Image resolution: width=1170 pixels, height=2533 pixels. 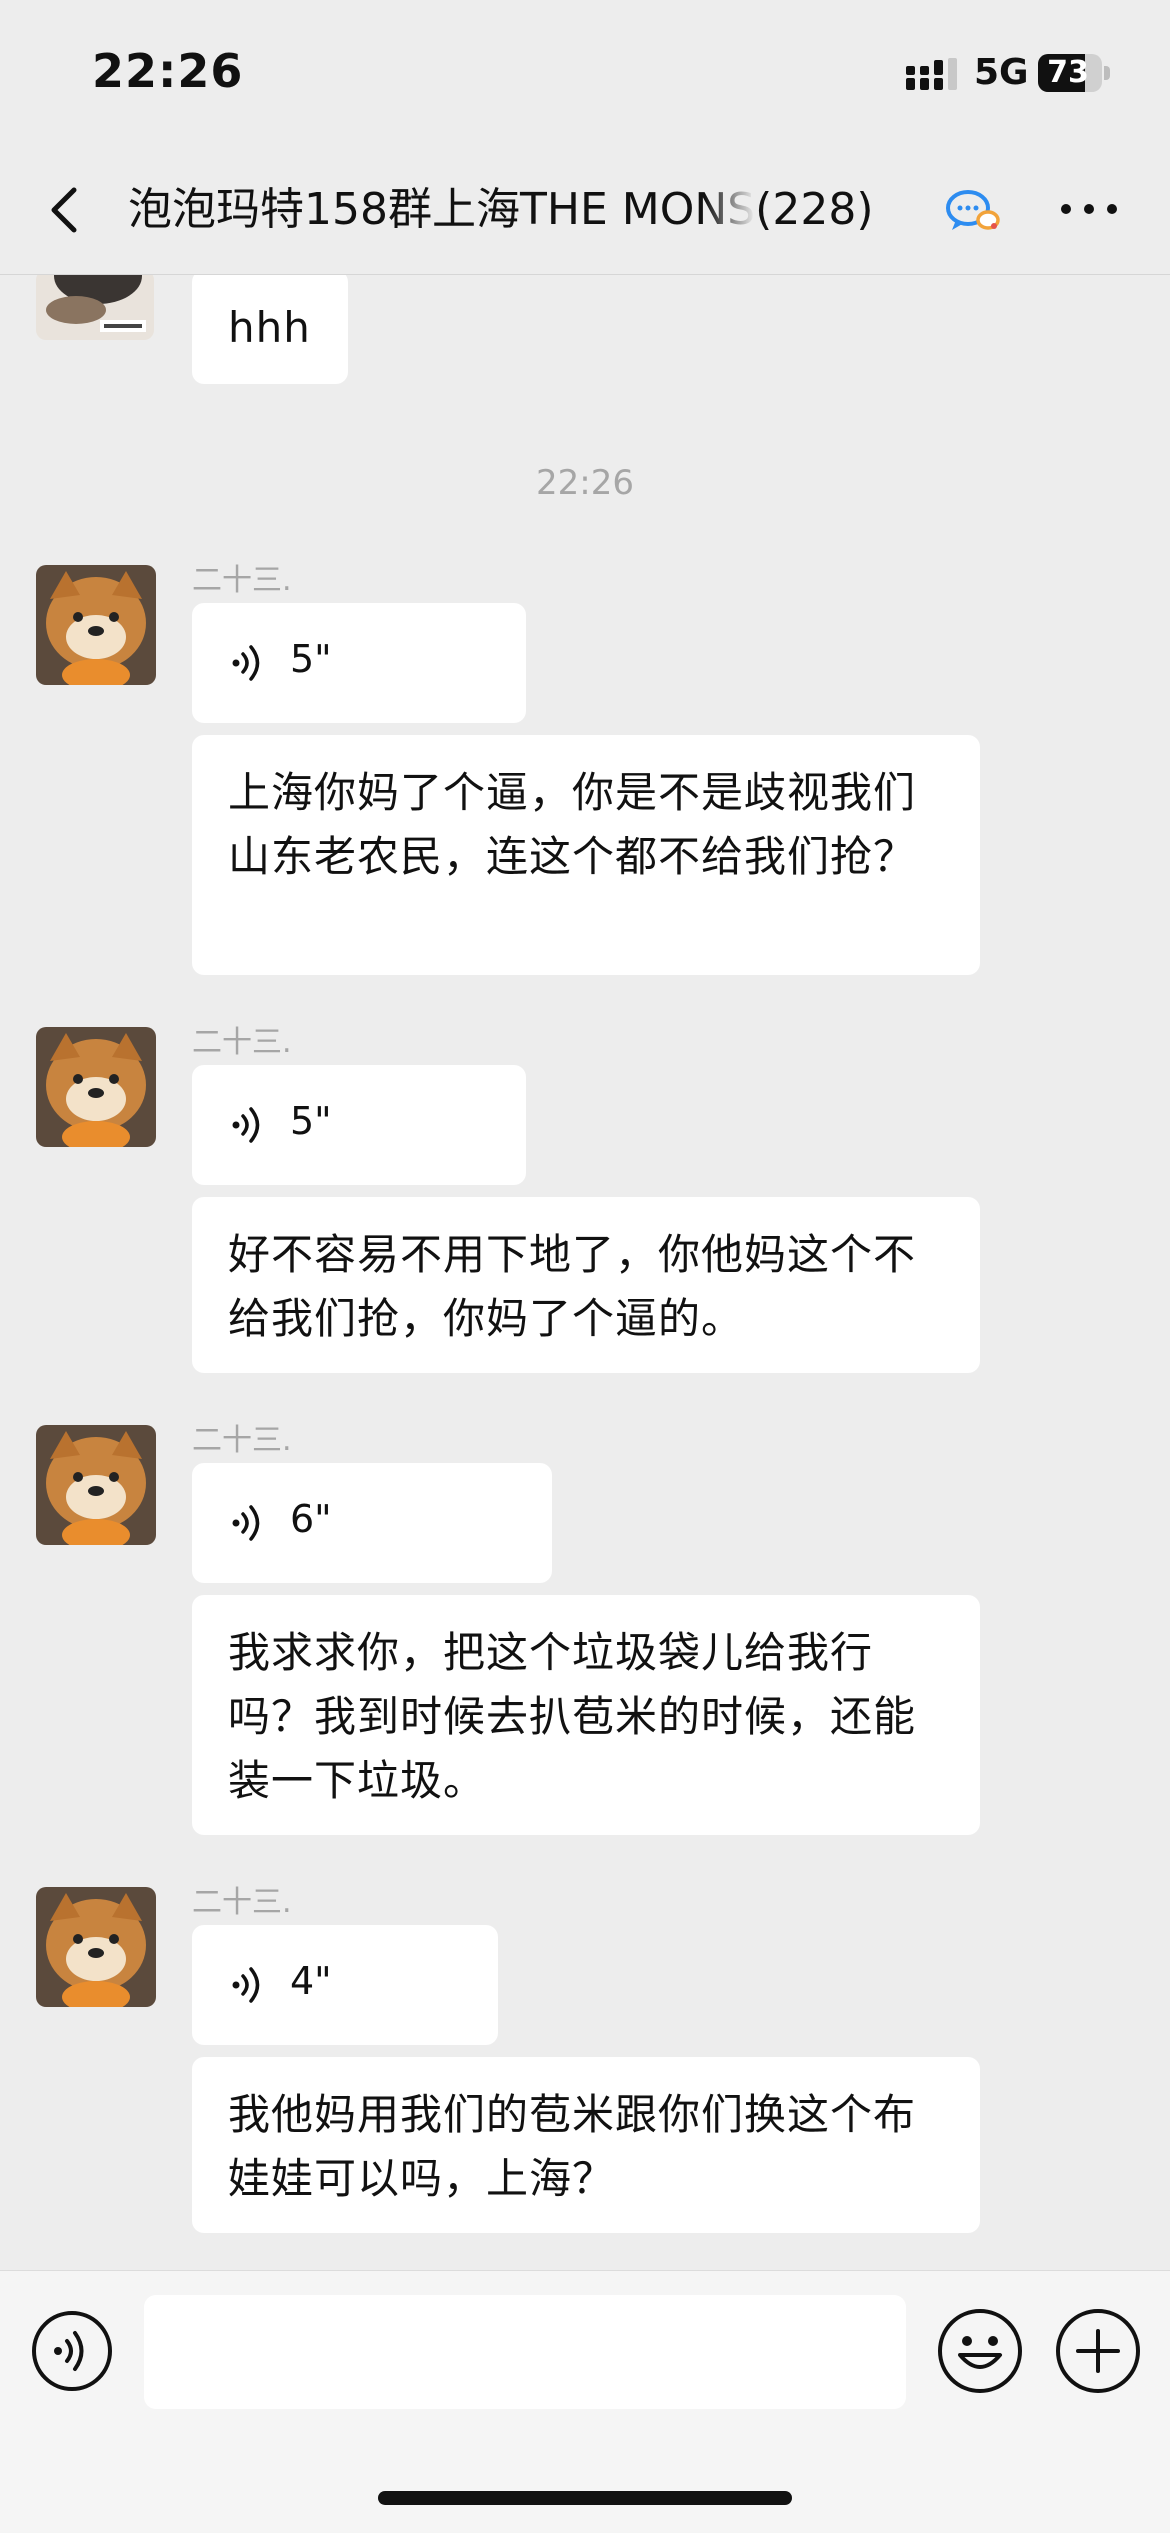 What do you see at coordinates (1098, 2351) in the screenshot?
I see `plus-icon` at bounding box center [1098, 2351].